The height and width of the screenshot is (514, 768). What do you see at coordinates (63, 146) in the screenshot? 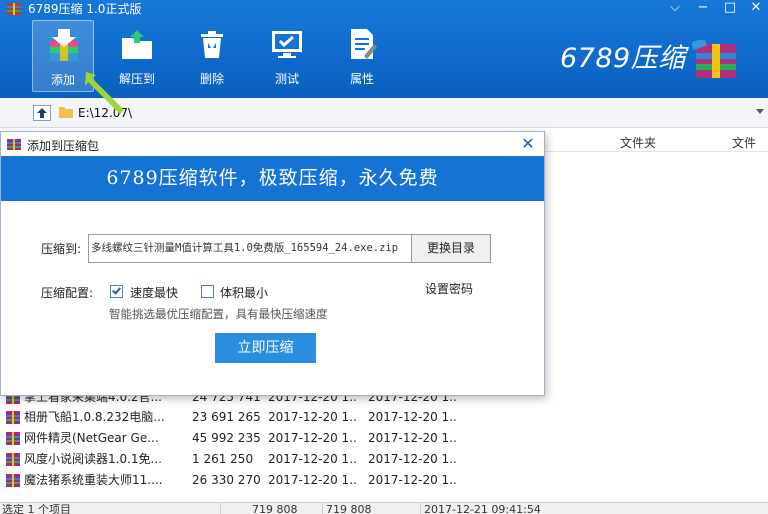
I see `dialog-title: 添加到压缩包` at bounding box center [63, 146].